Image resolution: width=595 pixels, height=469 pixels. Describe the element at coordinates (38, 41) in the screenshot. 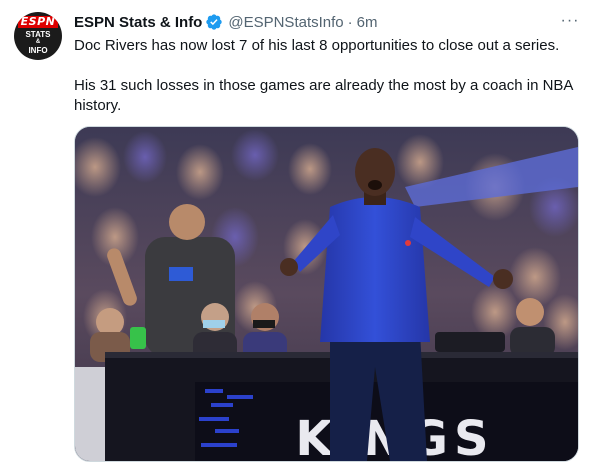

I see `avatar-text-amp: &` at that location.